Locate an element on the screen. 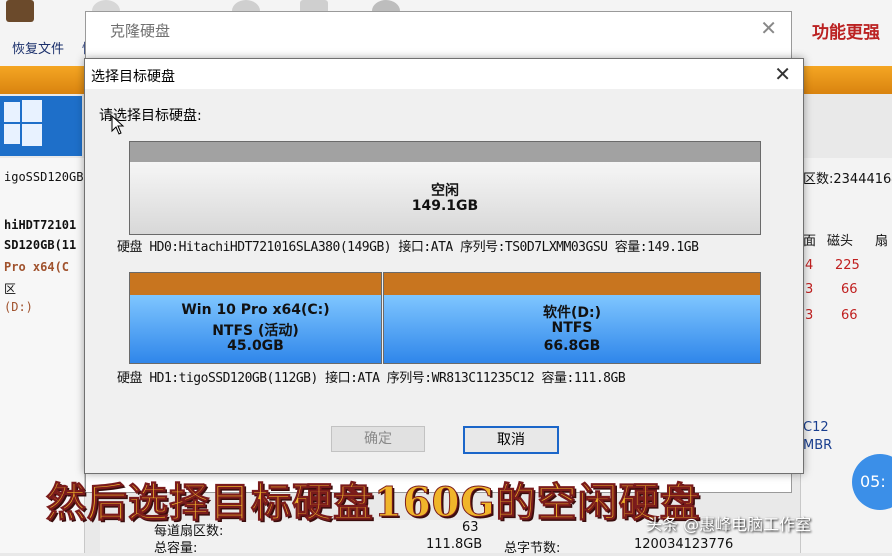 The image size is (892, 556). disk1-partition-d: 软件(D:) NTFS 66.8GB is located at coordinates (572, 318).